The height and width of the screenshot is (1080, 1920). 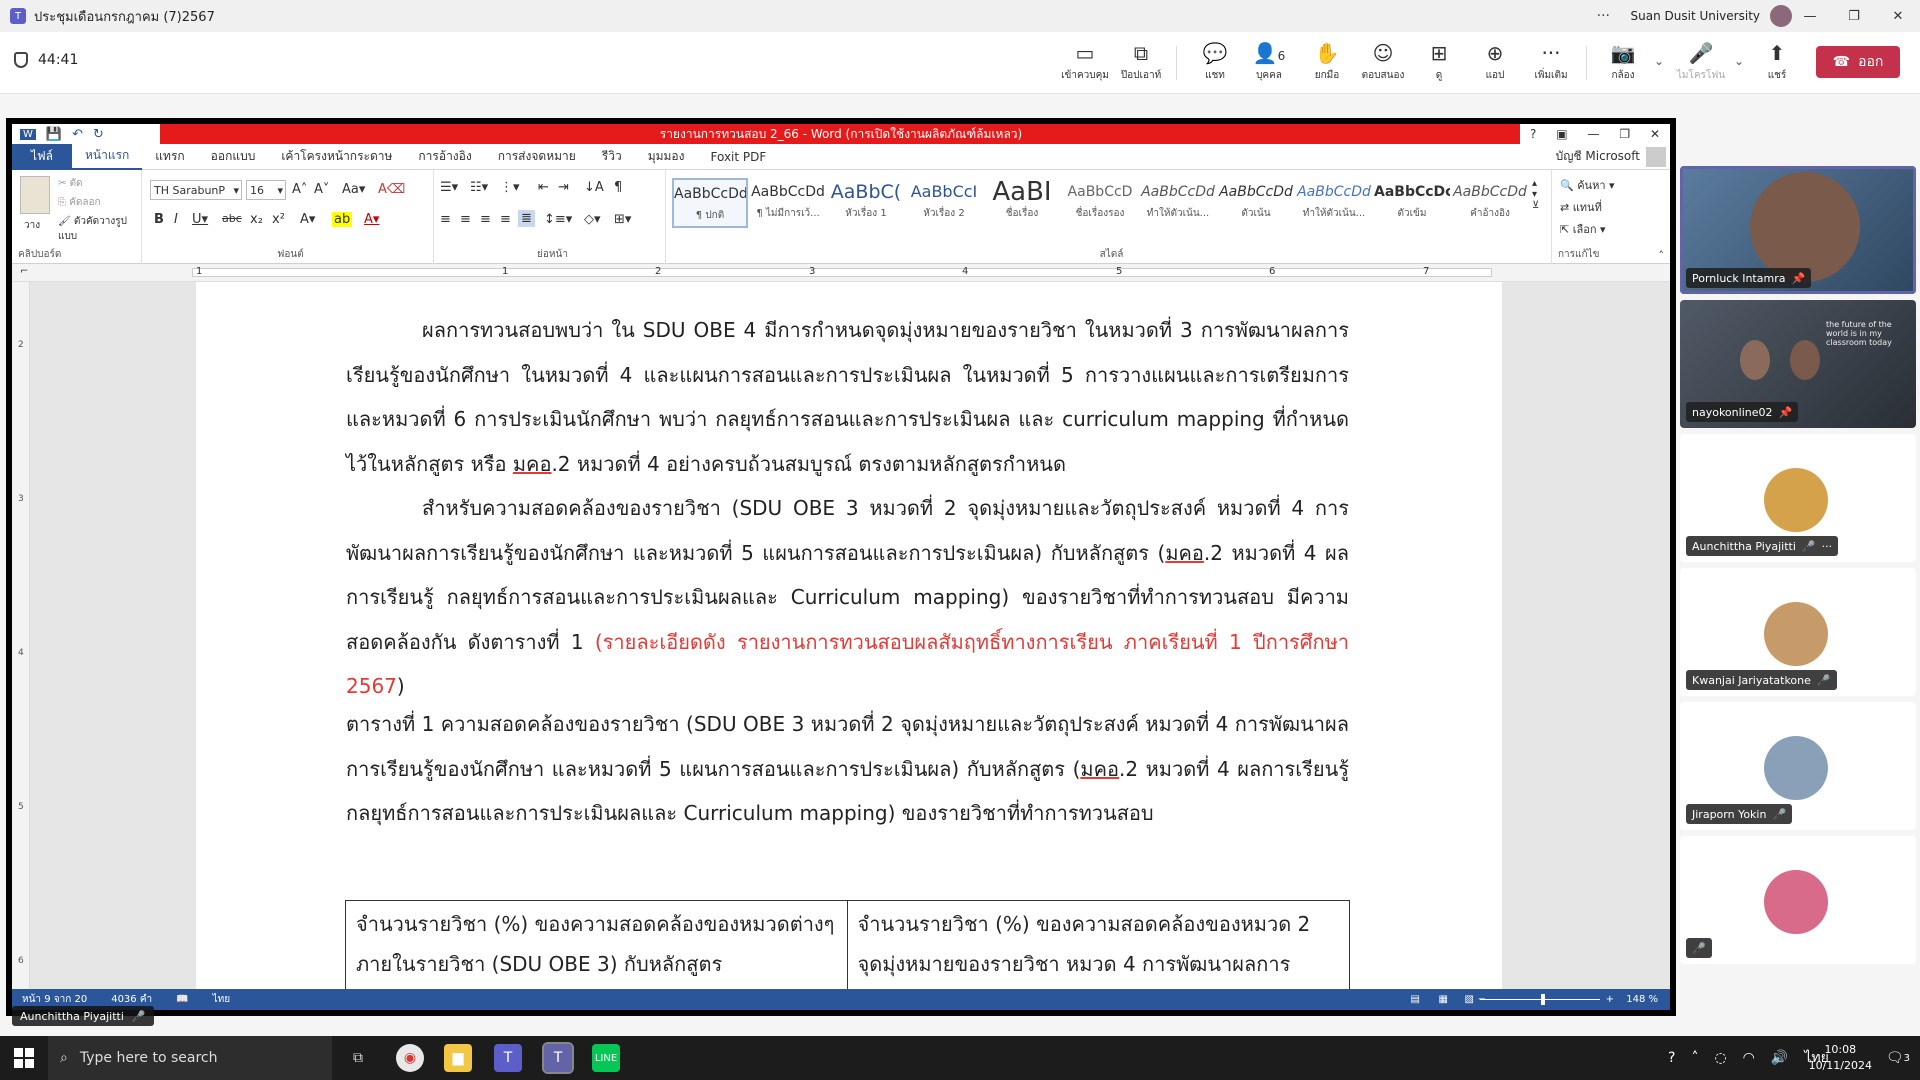 I want to click on chat-button: 💬 แชท, so click(x=1215, y=61).